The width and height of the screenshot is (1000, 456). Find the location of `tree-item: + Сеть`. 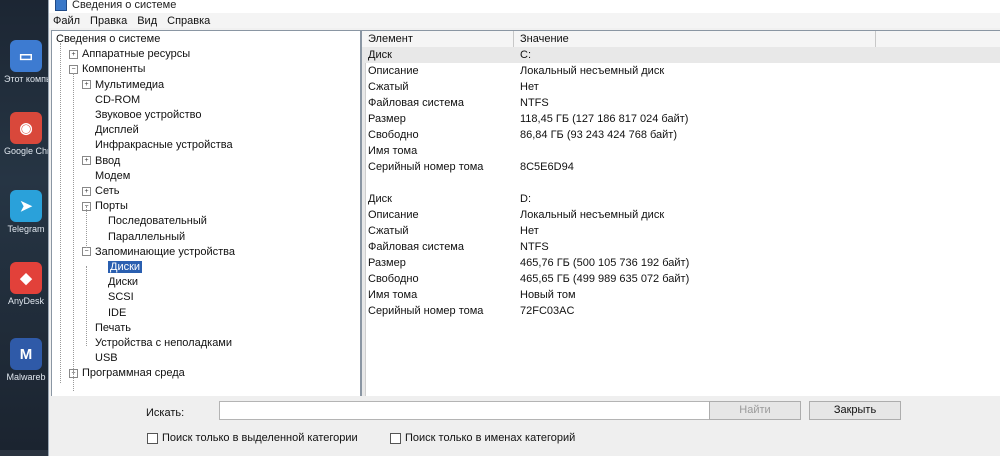

tree-item: + Сеть is located at coordinates (100, 191).